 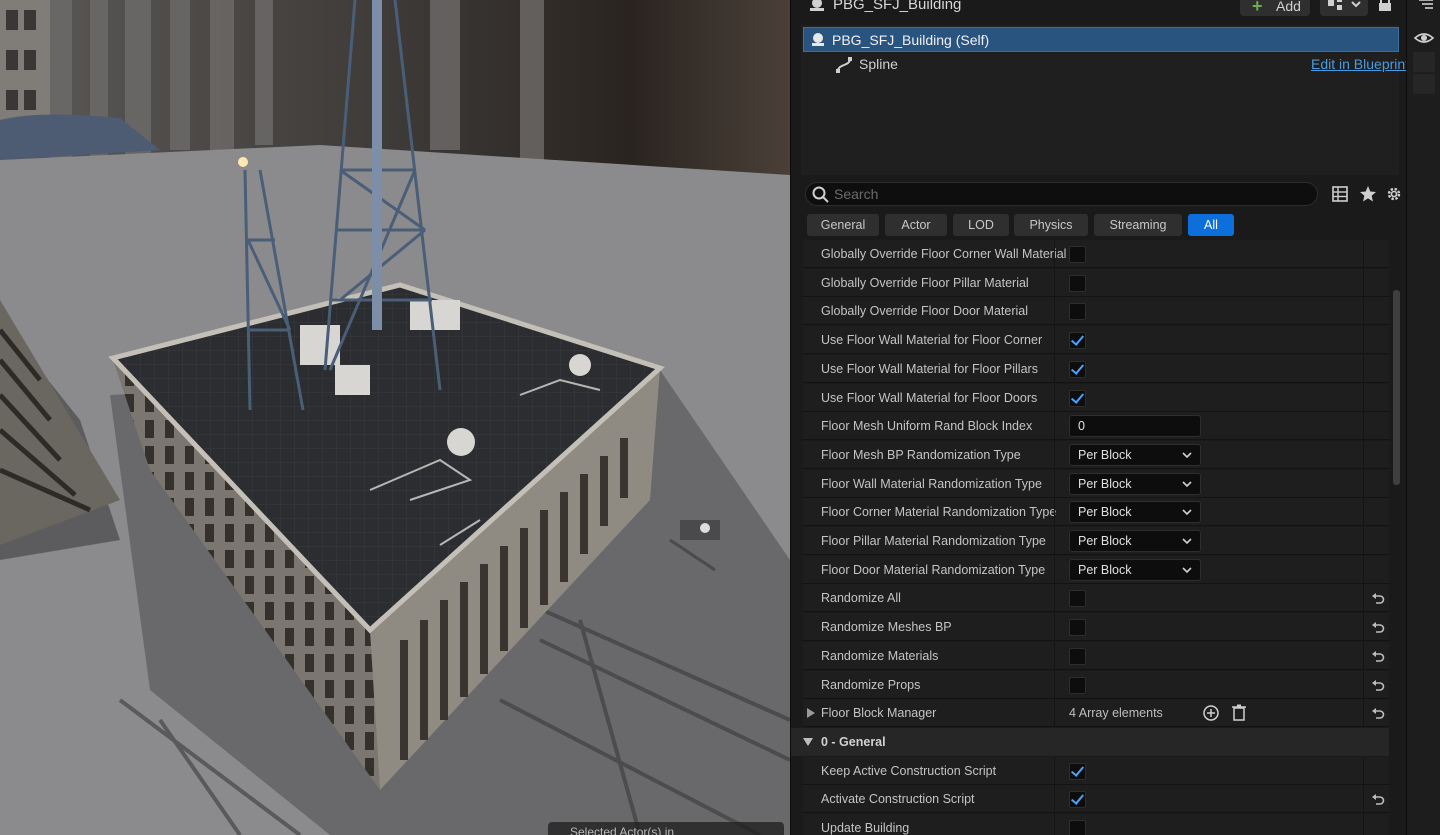 What do you see at coordinates (1257, 8) in the screenshot?
I see `plus-icon: +` at bounding box center [1257, 8].